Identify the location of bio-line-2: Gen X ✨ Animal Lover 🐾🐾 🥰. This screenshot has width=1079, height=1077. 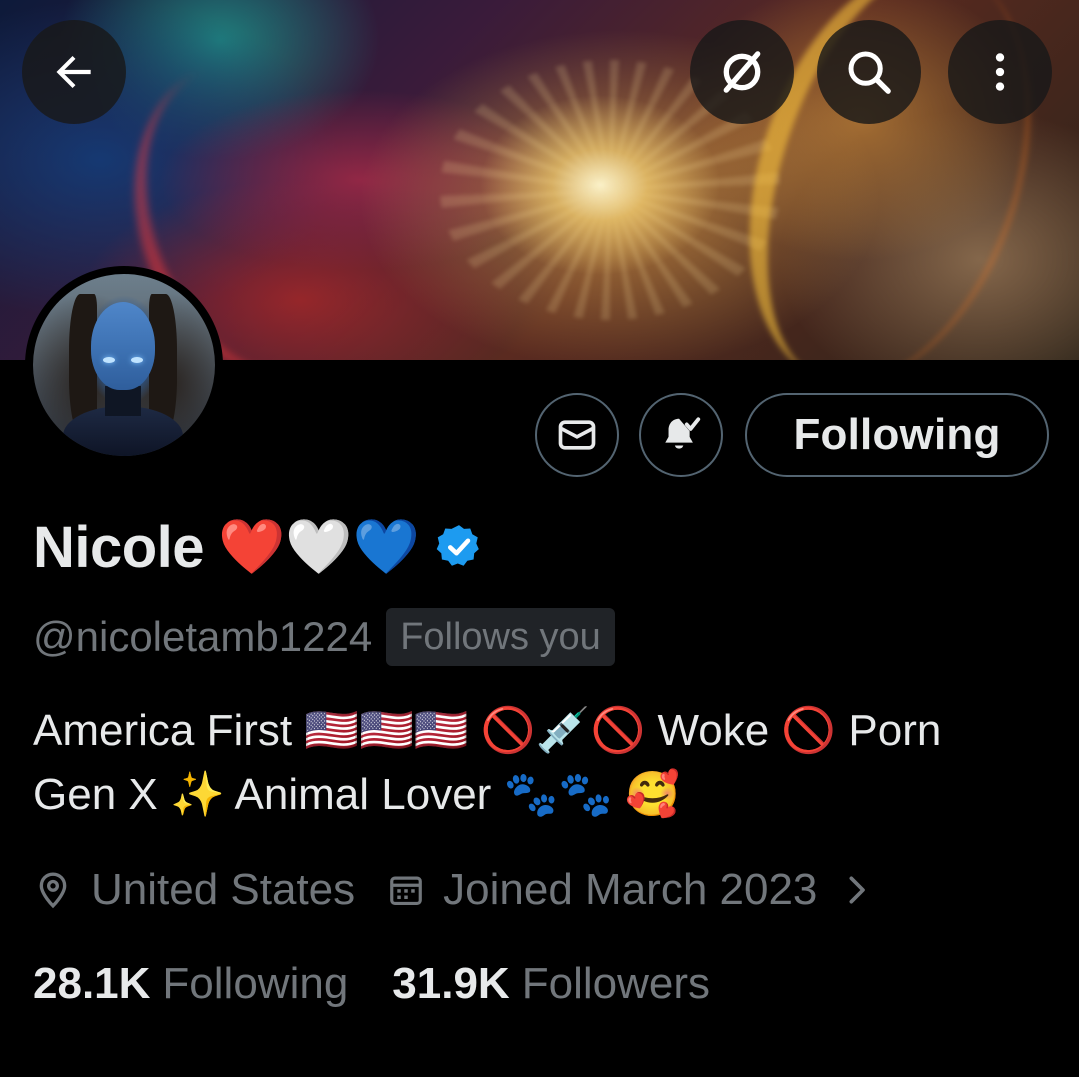
(357, 794).